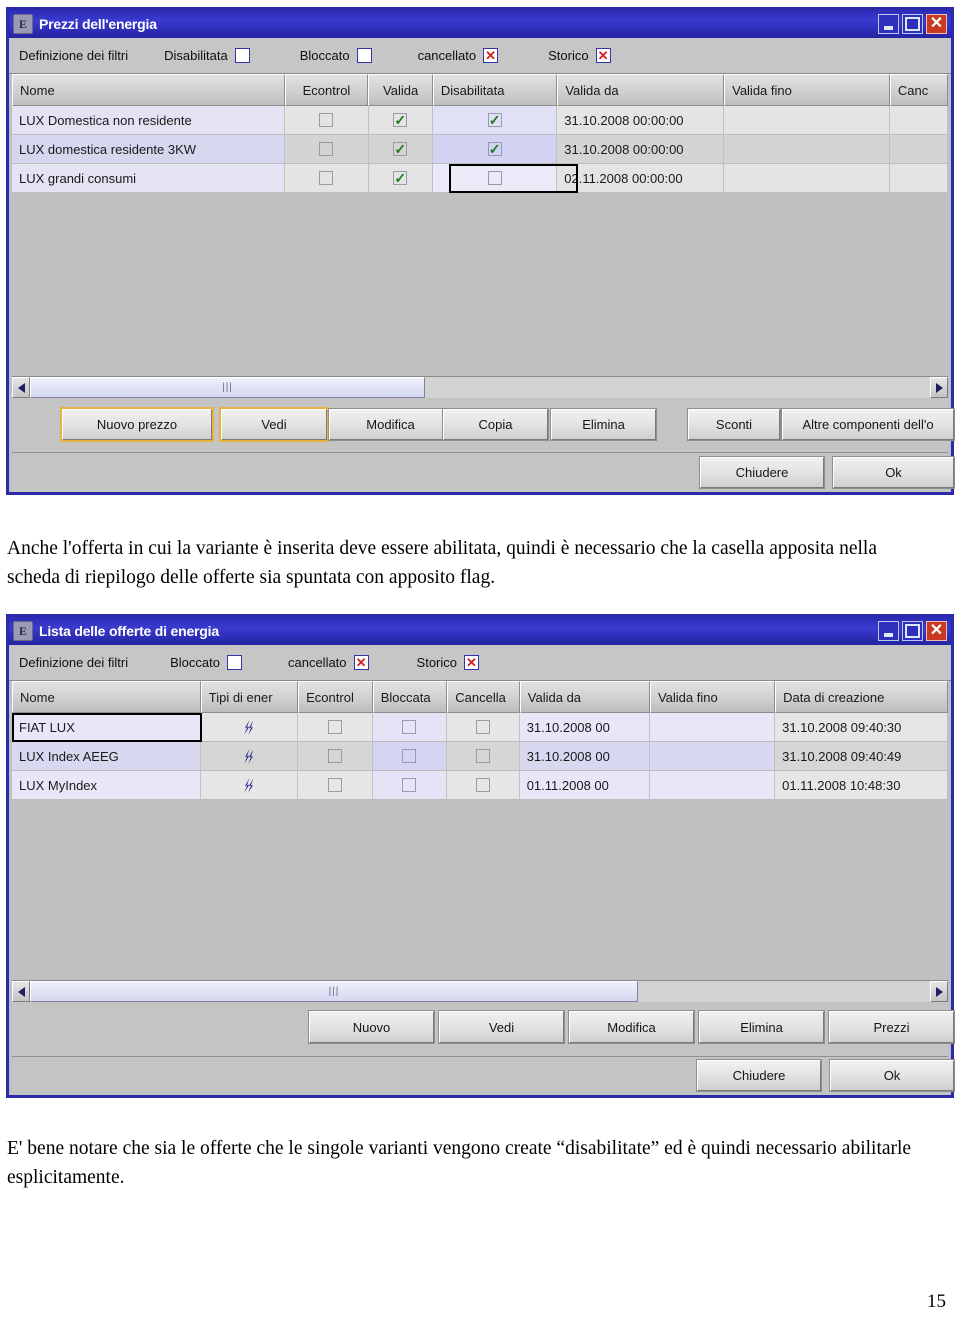  Describe the element at coordinates (584, 785) in the screenshot. I see `cell-valida-da: 01.11.2008 00` at that location.